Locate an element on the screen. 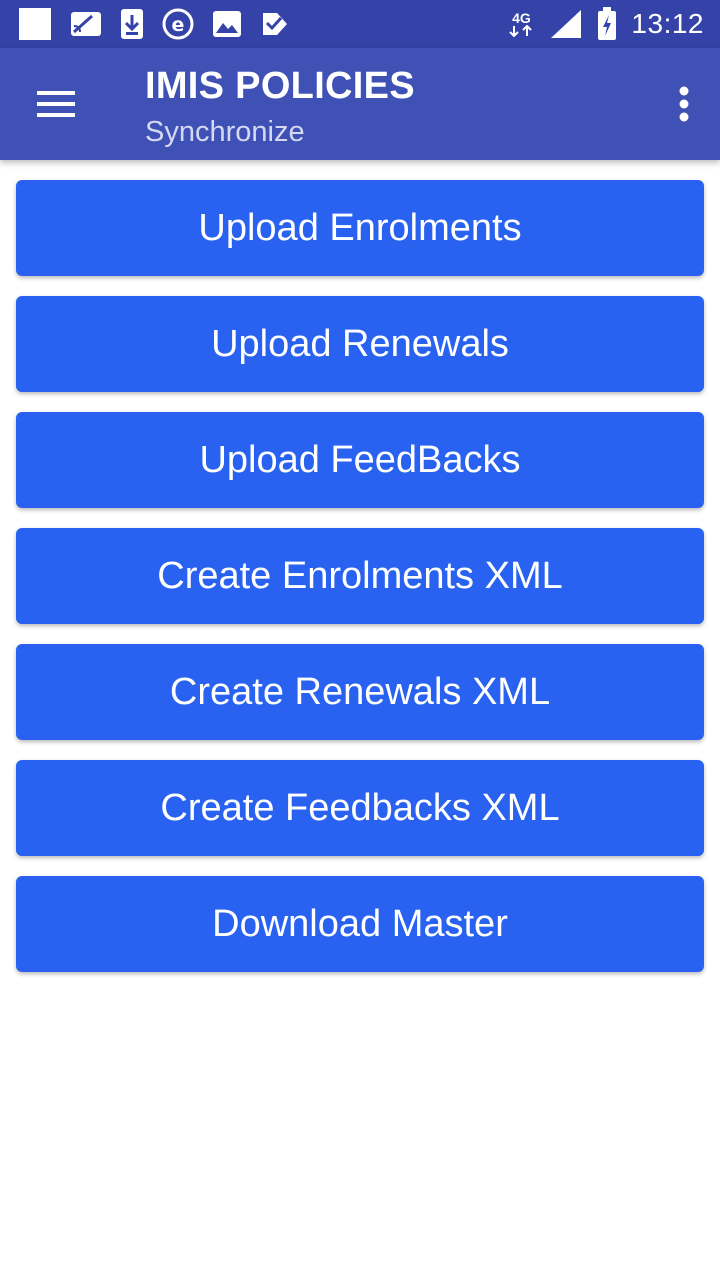 The image size is (720, 1280). create-feedbacks-xml-button: Create Feedbacks XML is located at coordinates (360, 808).